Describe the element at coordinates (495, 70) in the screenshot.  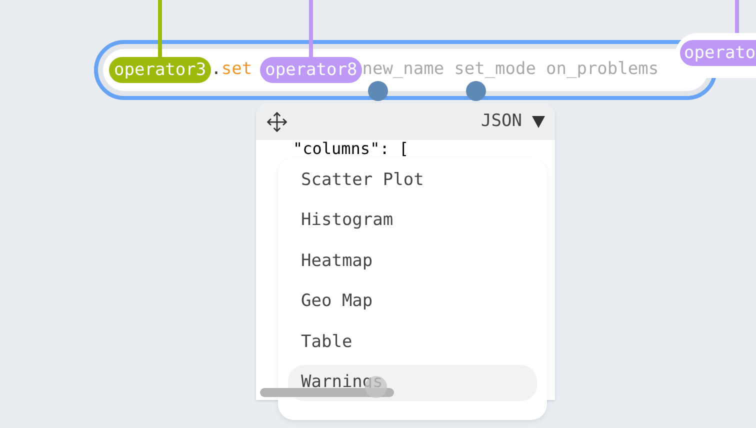
I see `parameter-name: set_mode` at that location.